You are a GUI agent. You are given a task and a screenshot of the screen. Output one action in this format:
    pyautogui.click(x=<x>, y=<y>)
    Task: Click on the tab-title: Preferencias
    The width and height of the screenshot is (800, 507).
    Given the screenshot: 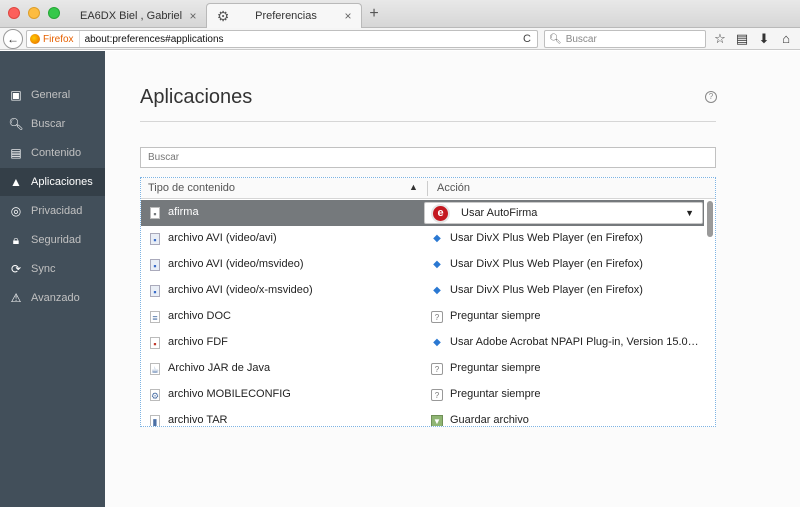 What is the action you would take?
    pyautogui.click(x=286, y=16)
    